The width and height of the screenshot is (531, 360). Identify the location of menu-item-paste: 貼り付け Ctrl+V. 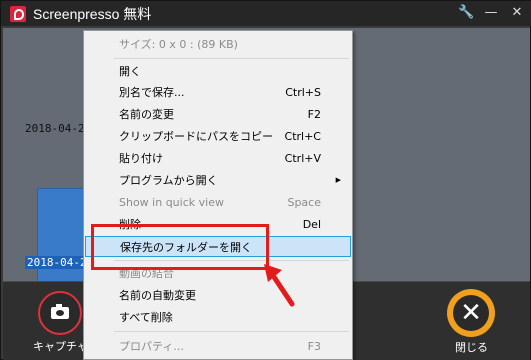
(218, 158).